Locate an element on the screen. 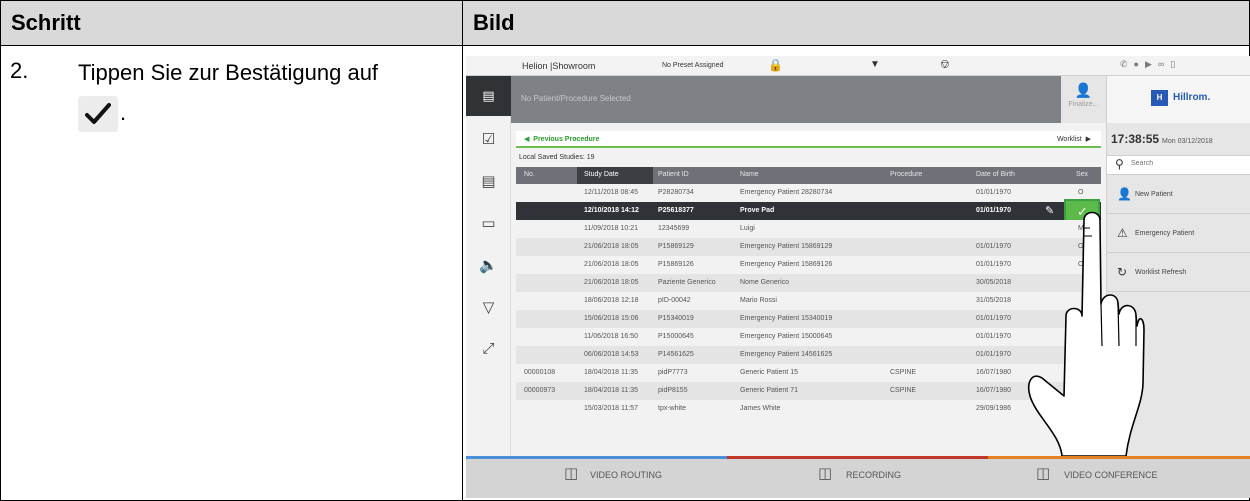  cell-patient-id: P28280734 is located at coordinates (676, 192).